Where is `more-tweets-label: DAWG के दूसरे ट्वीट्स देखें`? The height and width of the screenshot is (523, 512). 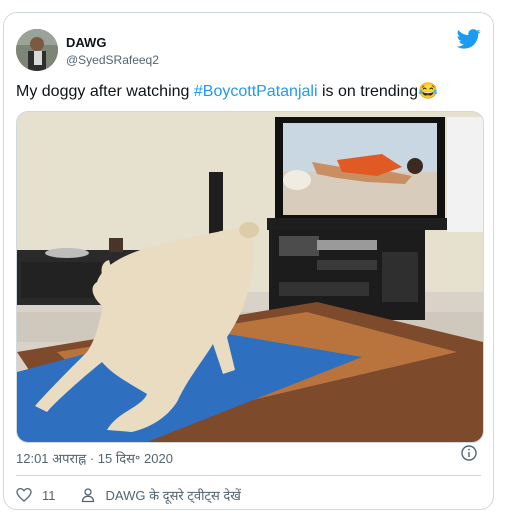
more-tweets-label: DAWG के दूसरे ट्वीट्स देखें is located at coordinates (173, 495).